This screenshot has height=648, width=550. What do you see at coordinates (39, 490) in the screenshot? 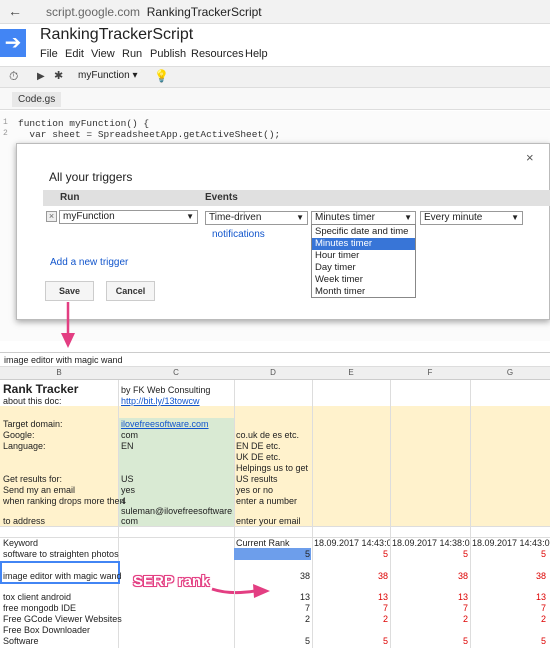
I see `setting-label: Send my an email` at bounding box center [39, 490].